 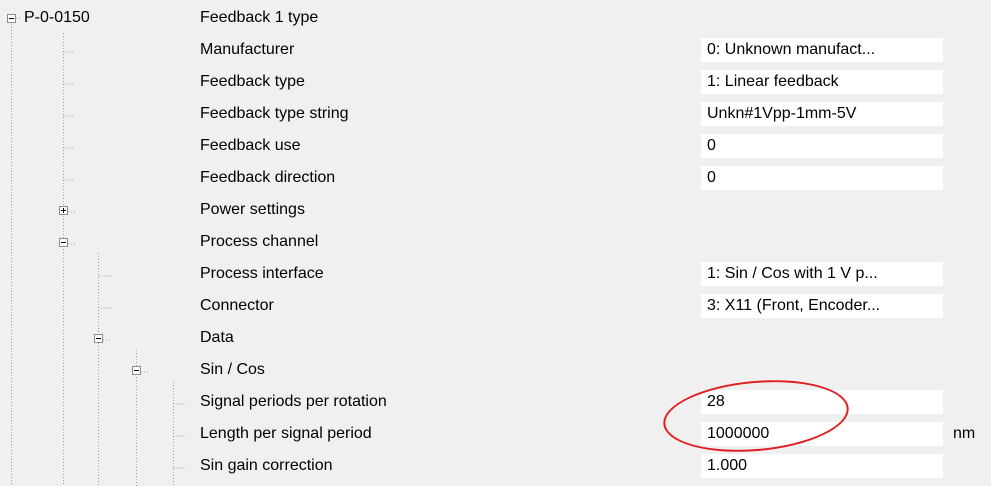 What do you see at coordinates (57, 17) in the screenshot?
I see `parameter-id: P-0-0150` at bounding box center [57, 17].